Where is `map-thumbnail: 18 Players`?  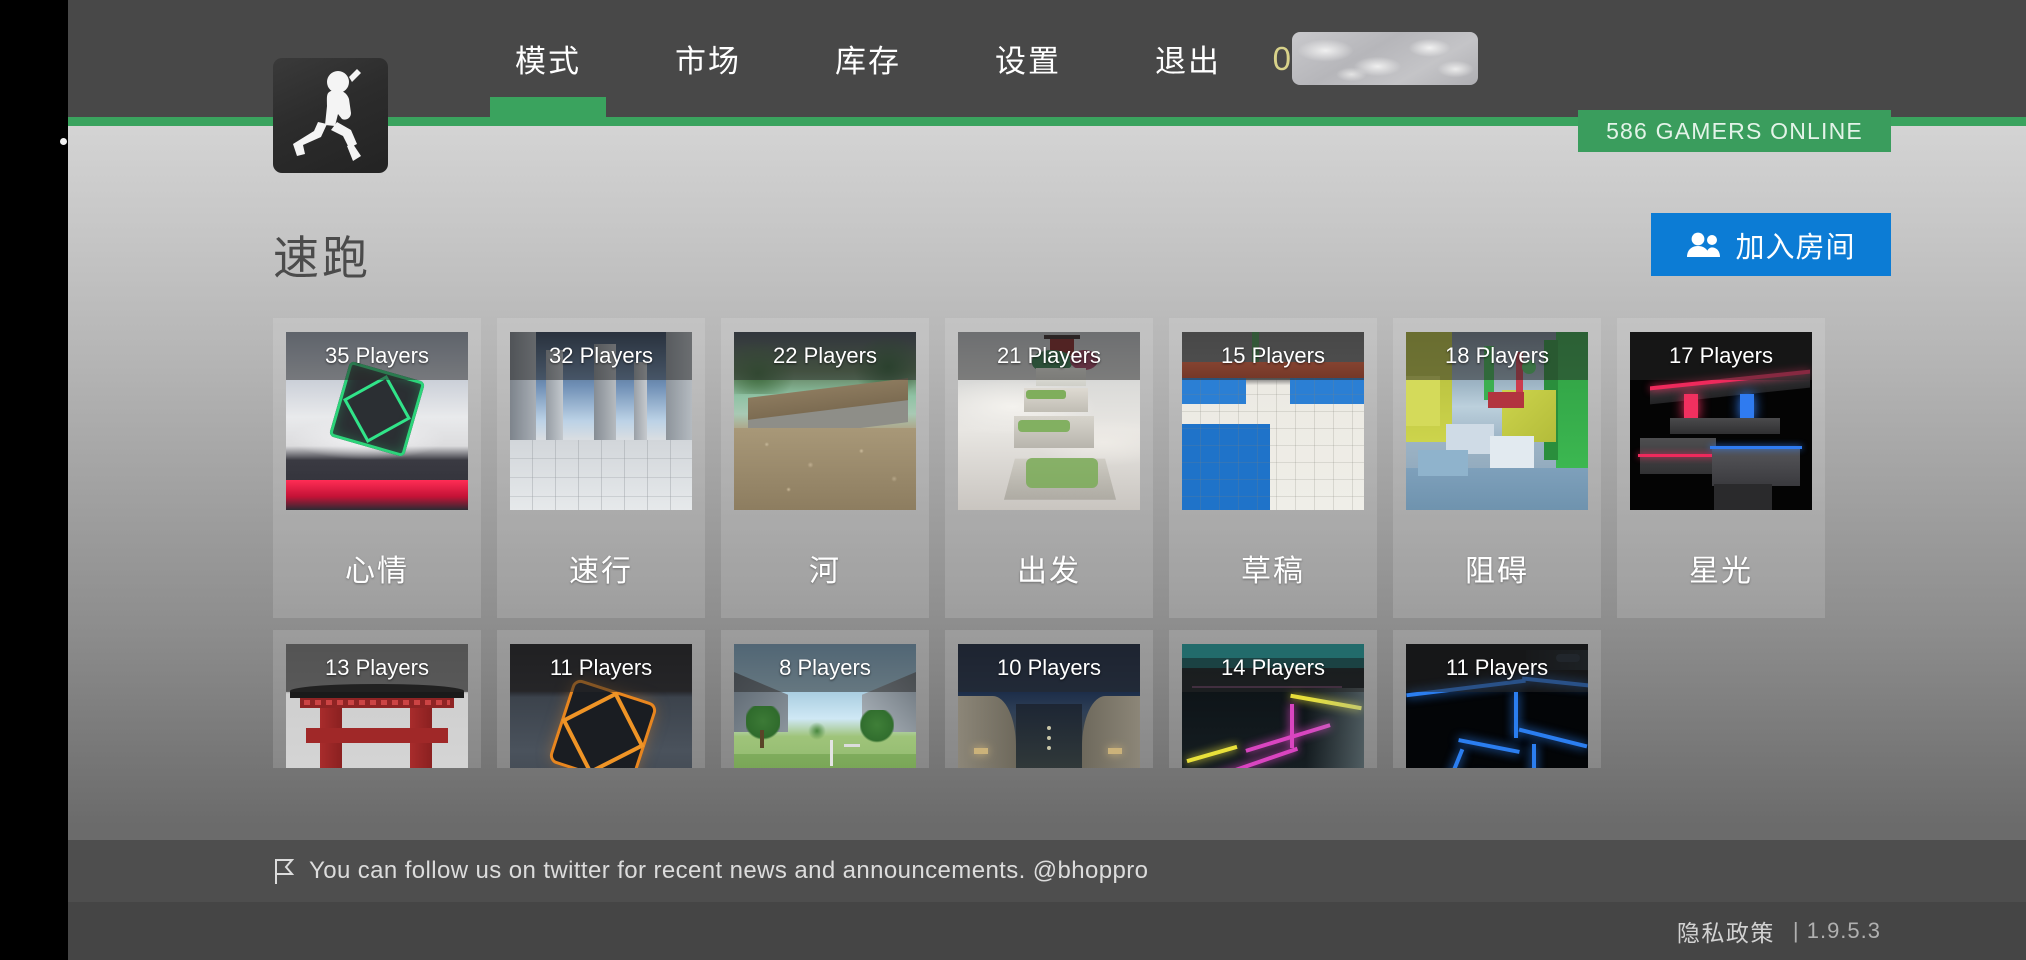 map-thumbnail: 18 Players is located at coordinates (1497, 421).